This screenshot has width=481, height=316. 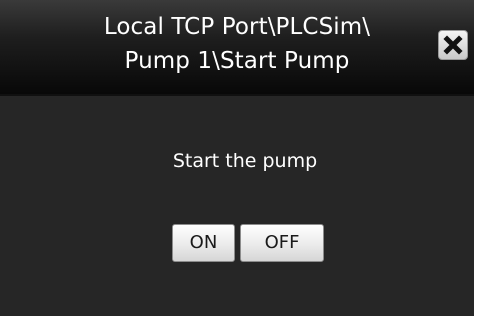 What do you see at coordinates (237, 27) in the screenshot?
I see `dialog-title-line-1: Local TCP Port\PLCSim\` at bounding box center [237, 27].